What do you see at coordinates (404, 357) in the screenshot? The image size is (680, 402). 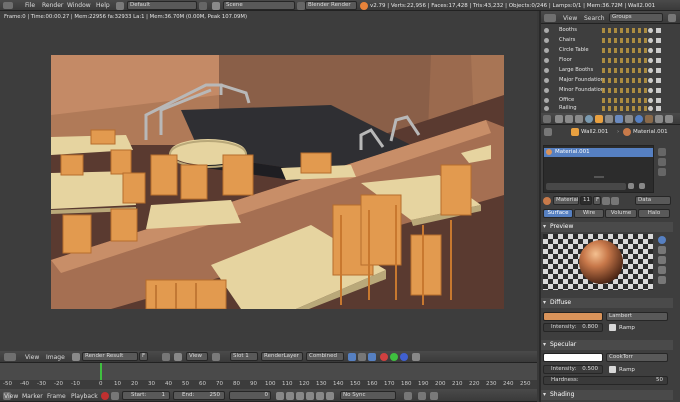 I see `blue-channel-icon` at bounding box center [404, 357].